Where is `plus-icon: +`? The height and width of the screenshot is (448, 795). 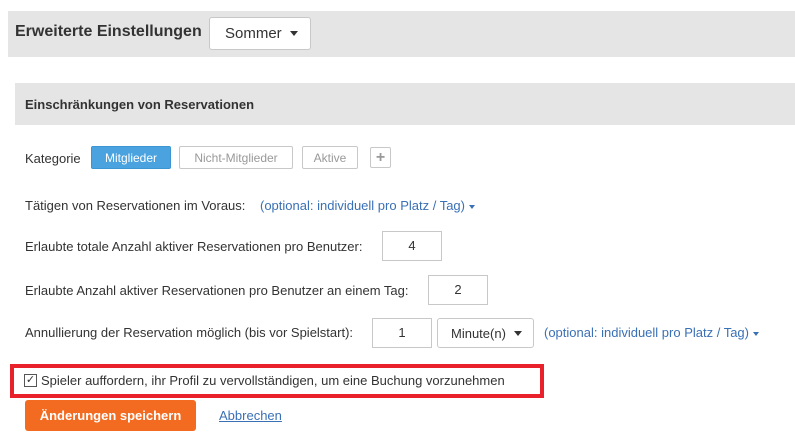 plus-icon: + is located at coordinates (380, 157).